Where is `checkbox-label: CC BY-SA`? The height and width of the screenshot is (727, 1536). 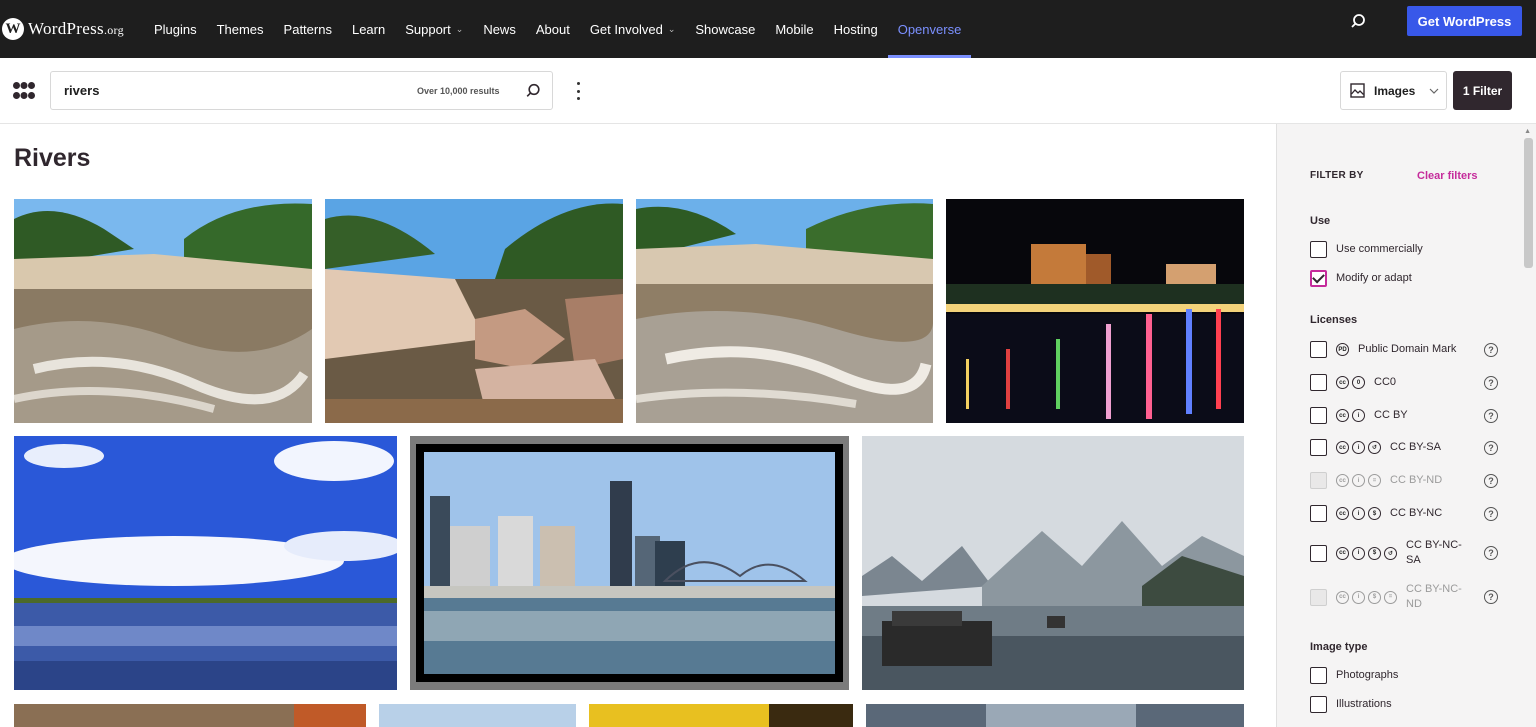
checkbox-label: CC BY-SA is located at coordinates (1415, 447).